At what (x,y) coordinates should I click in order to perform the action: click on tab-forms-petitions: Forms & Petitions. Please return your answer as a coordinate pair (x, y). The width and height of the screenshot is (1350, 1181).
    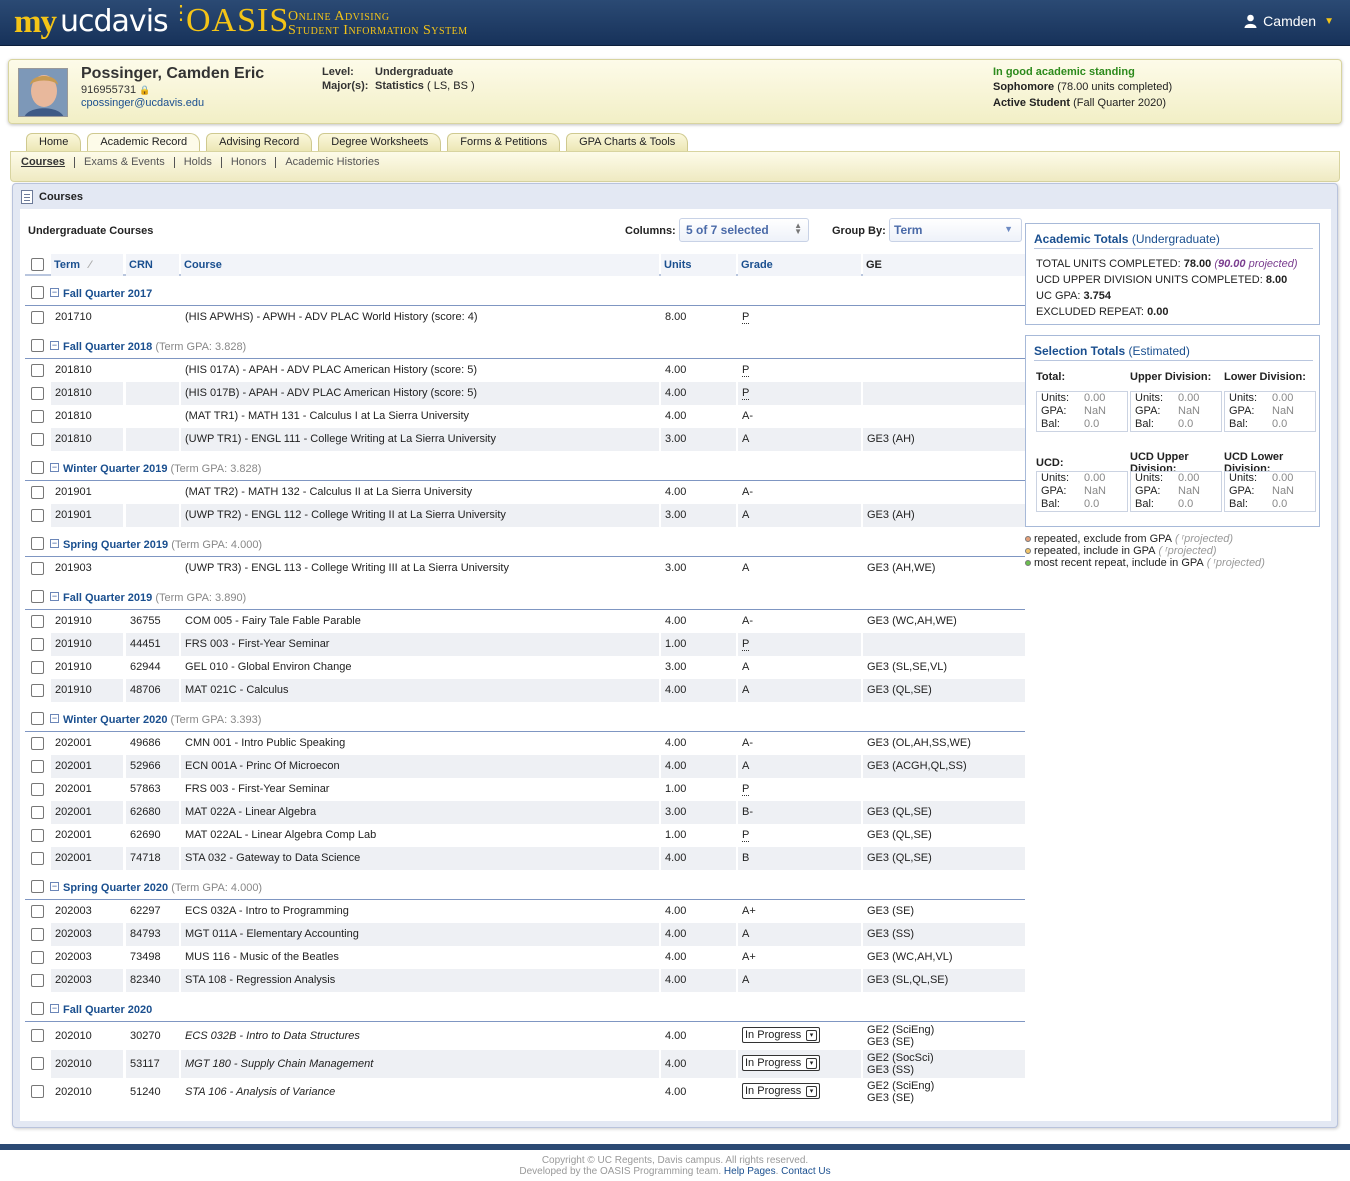
    Looking at the image, I should click on (504, 142).